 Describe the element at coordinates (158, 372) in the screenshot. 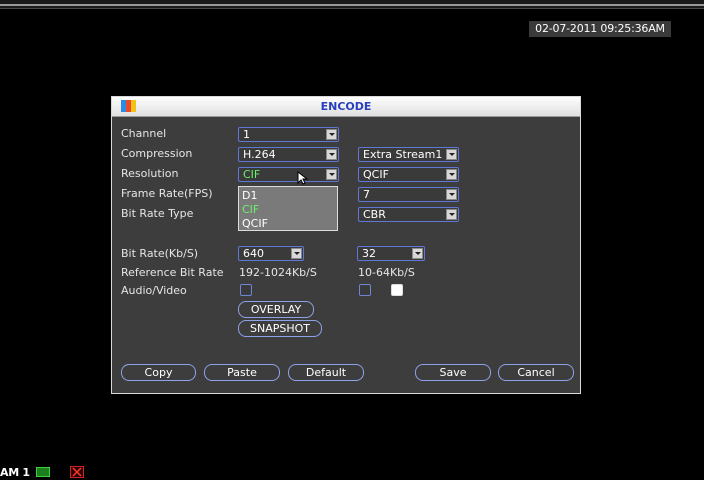

I see `copy-button: Copy` at that location.